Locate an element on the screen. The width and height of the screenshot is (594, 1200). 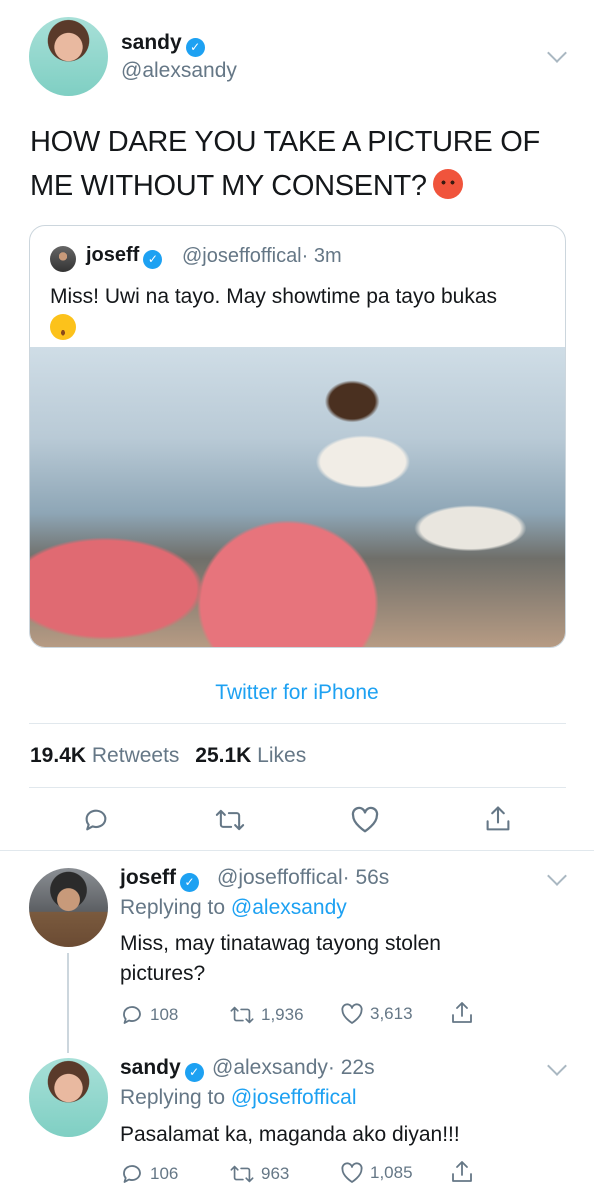
like-count: 1,085 is located at coordinates (391, 1172).